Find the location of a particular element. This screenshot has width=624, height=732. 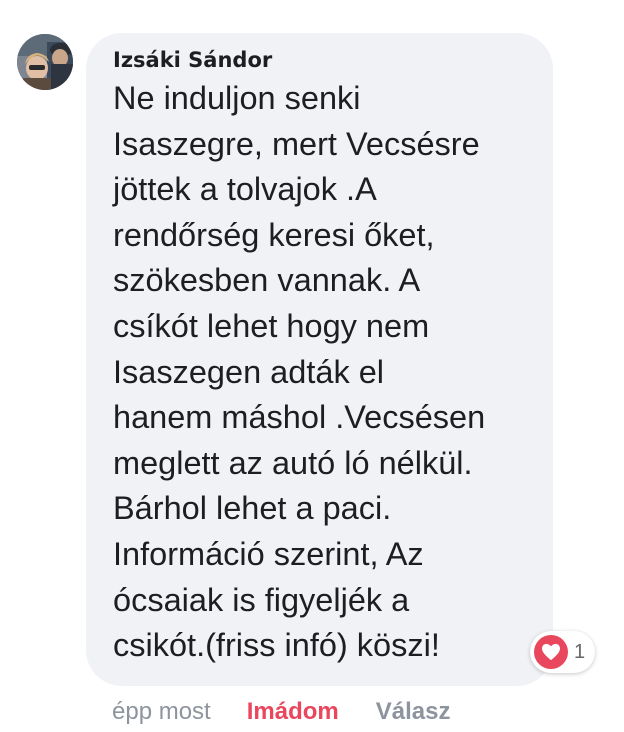

love-reaction-button: Imádom is located at coordinates (293, 712).